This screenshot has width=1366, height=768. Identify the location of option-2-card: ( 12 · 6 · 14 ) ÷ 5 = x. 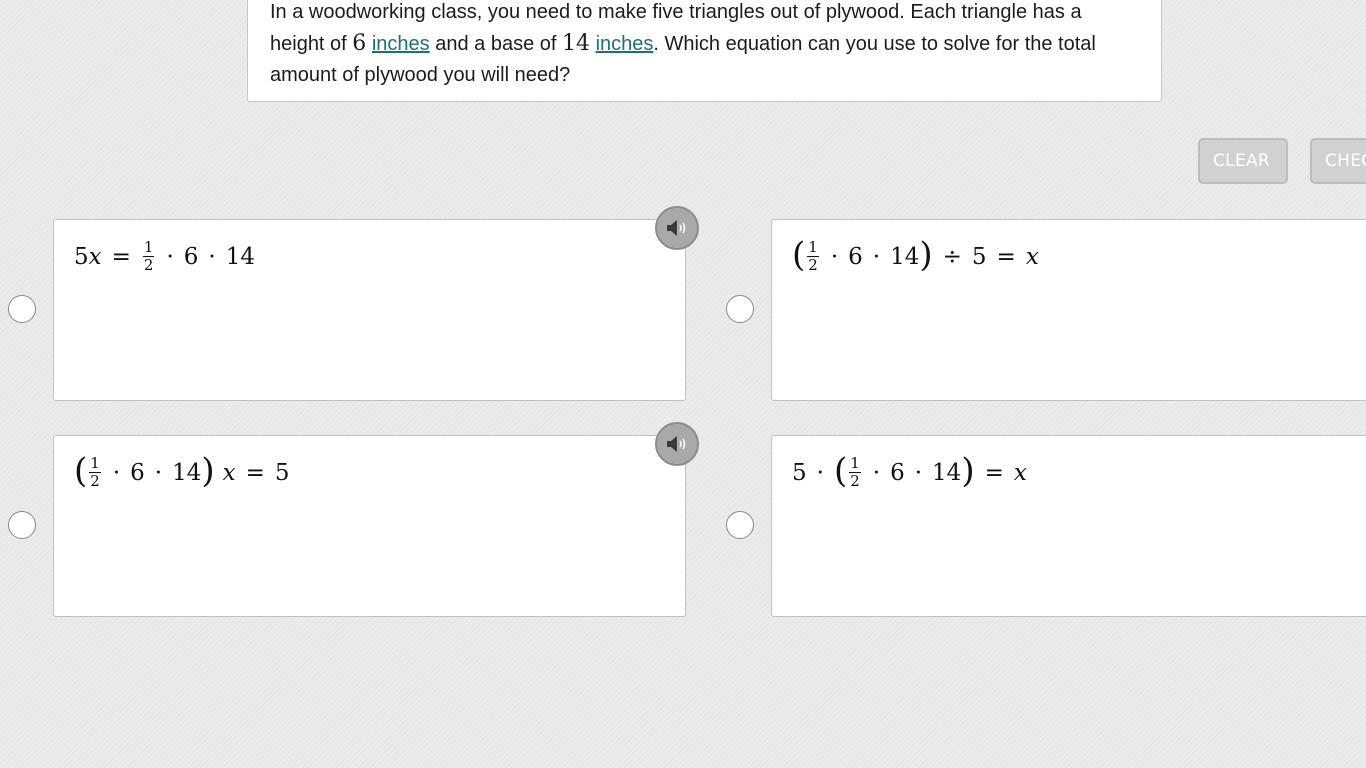
(1068, 310).